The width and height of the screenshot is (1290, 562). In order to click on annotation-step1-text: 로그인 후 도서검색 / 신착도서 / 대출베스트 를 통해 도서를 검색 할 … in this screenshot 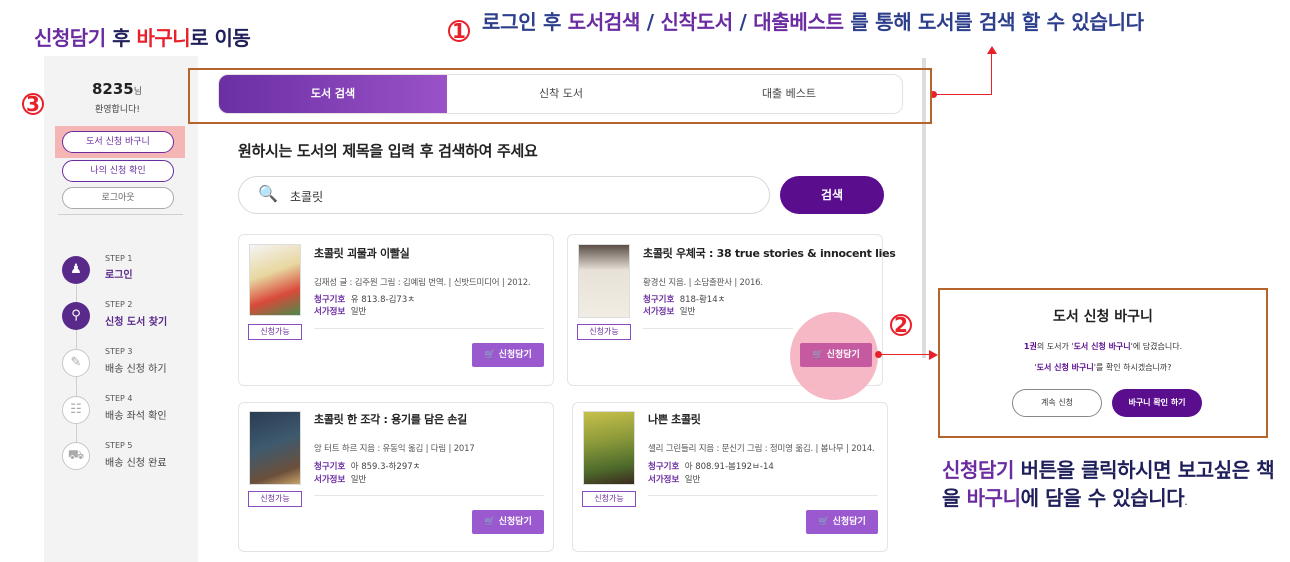, I will do `click(813, 22)`.